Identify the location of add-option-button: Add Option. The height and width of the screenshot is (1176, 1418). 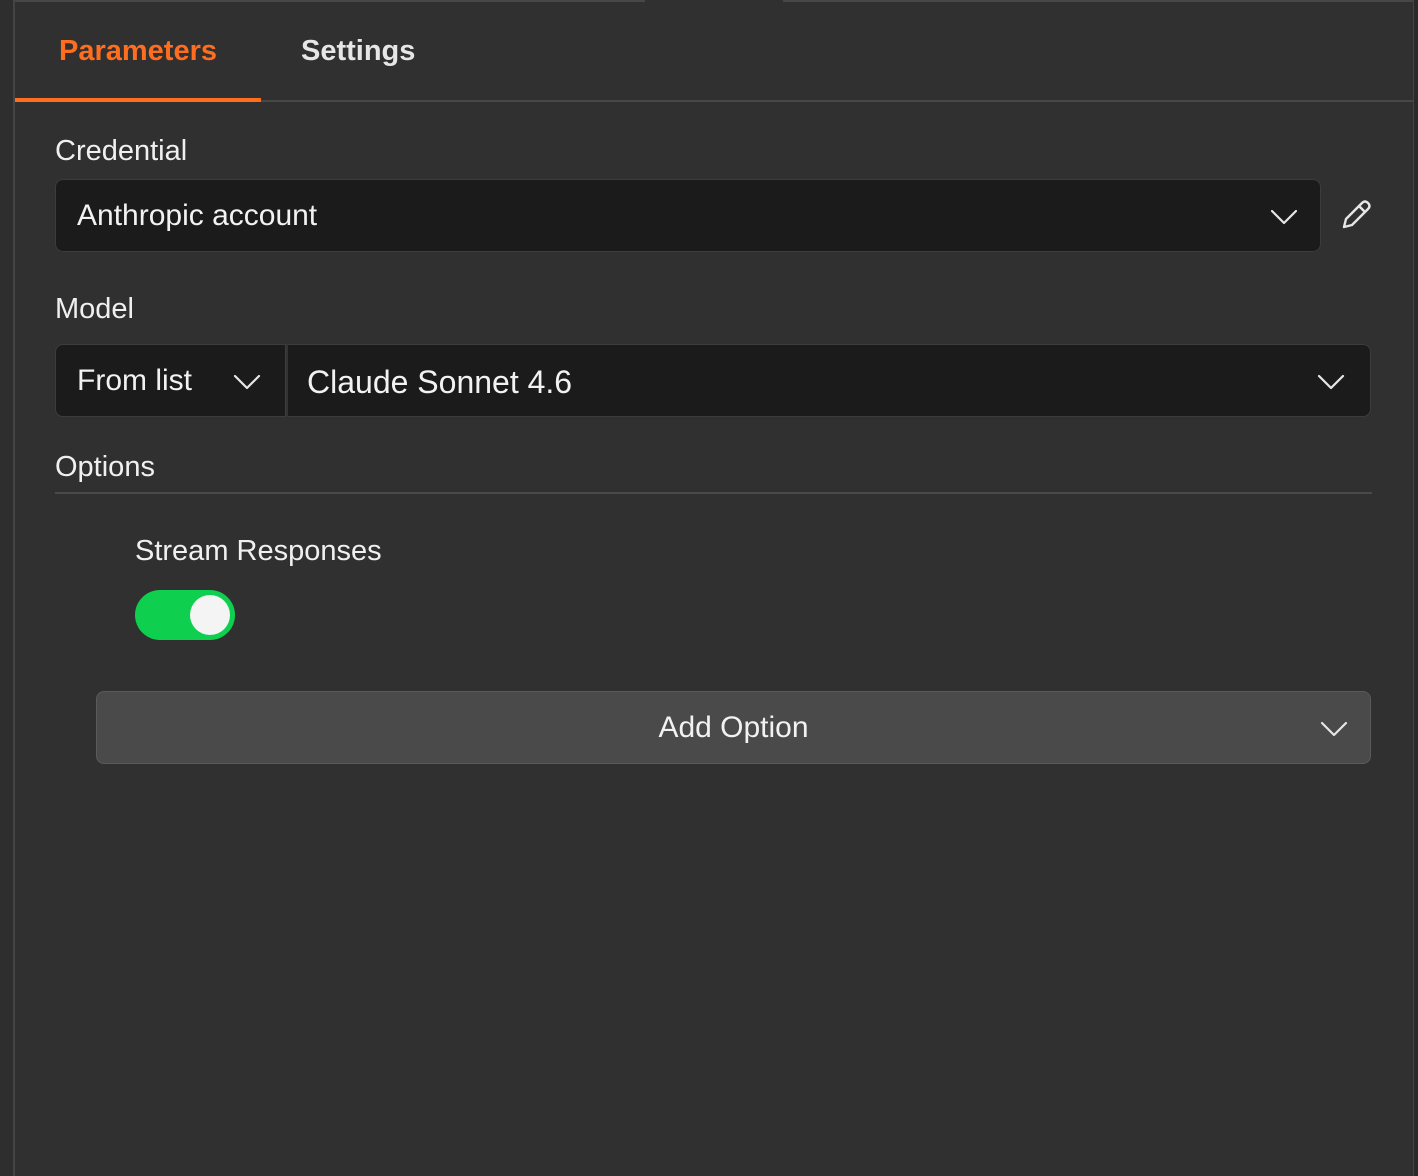
(733, 727).